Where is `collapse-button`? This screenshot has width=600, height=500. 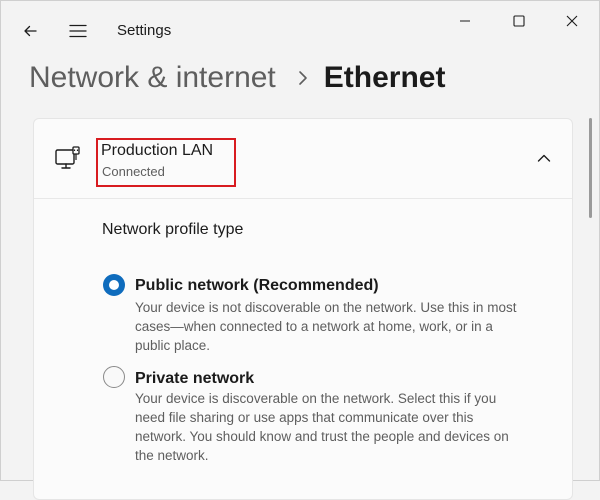
collapse-button is located at coordinates (544, 158).